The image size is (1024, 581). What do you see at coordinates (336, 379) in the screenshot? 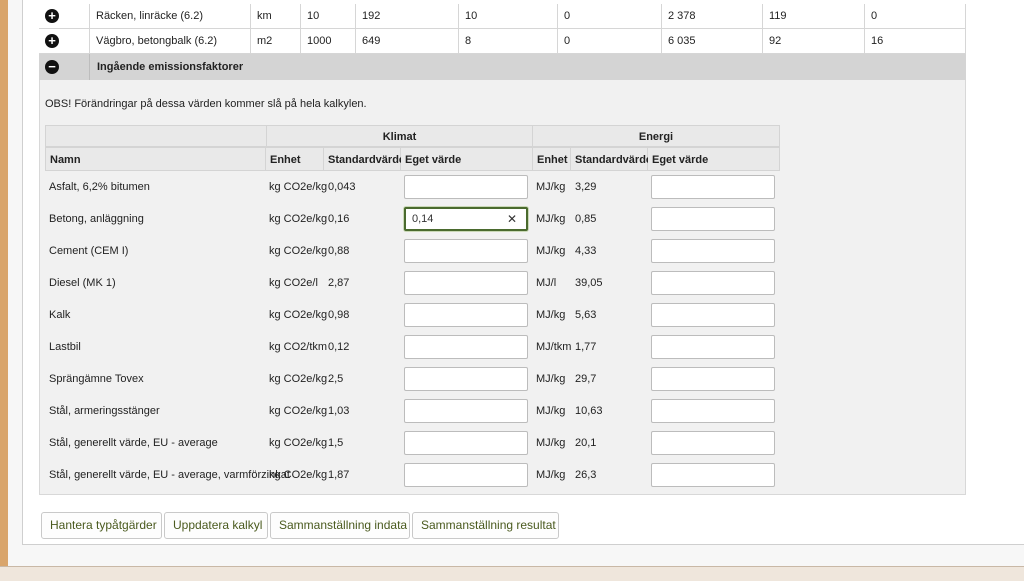
I see `klimat-standard: 2,5` at bounding box center [336, 379].